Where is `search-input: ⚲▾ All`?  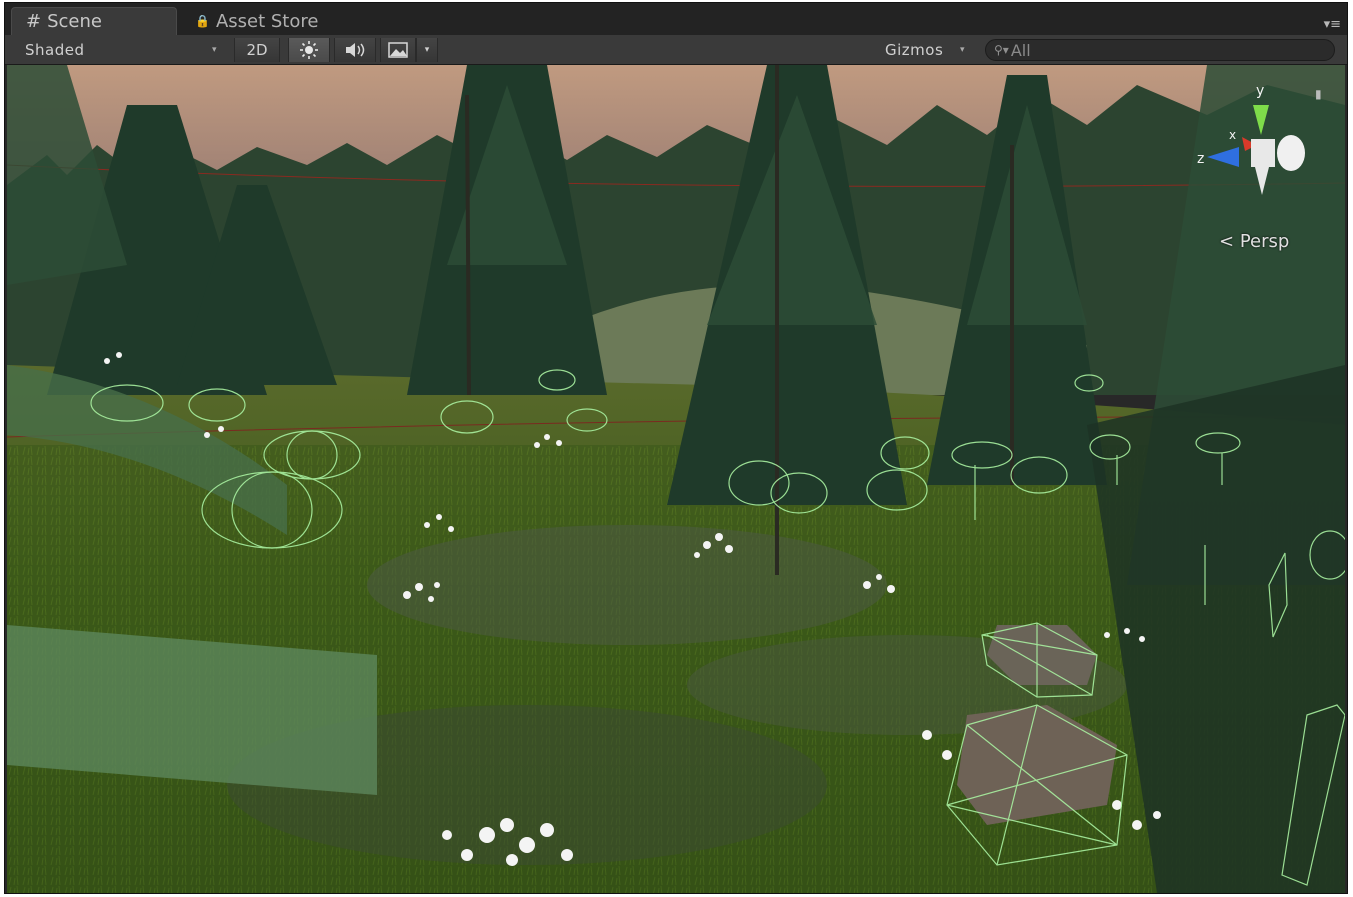 search-input: ⚲▾ All is located at coordinates (1160, 50).